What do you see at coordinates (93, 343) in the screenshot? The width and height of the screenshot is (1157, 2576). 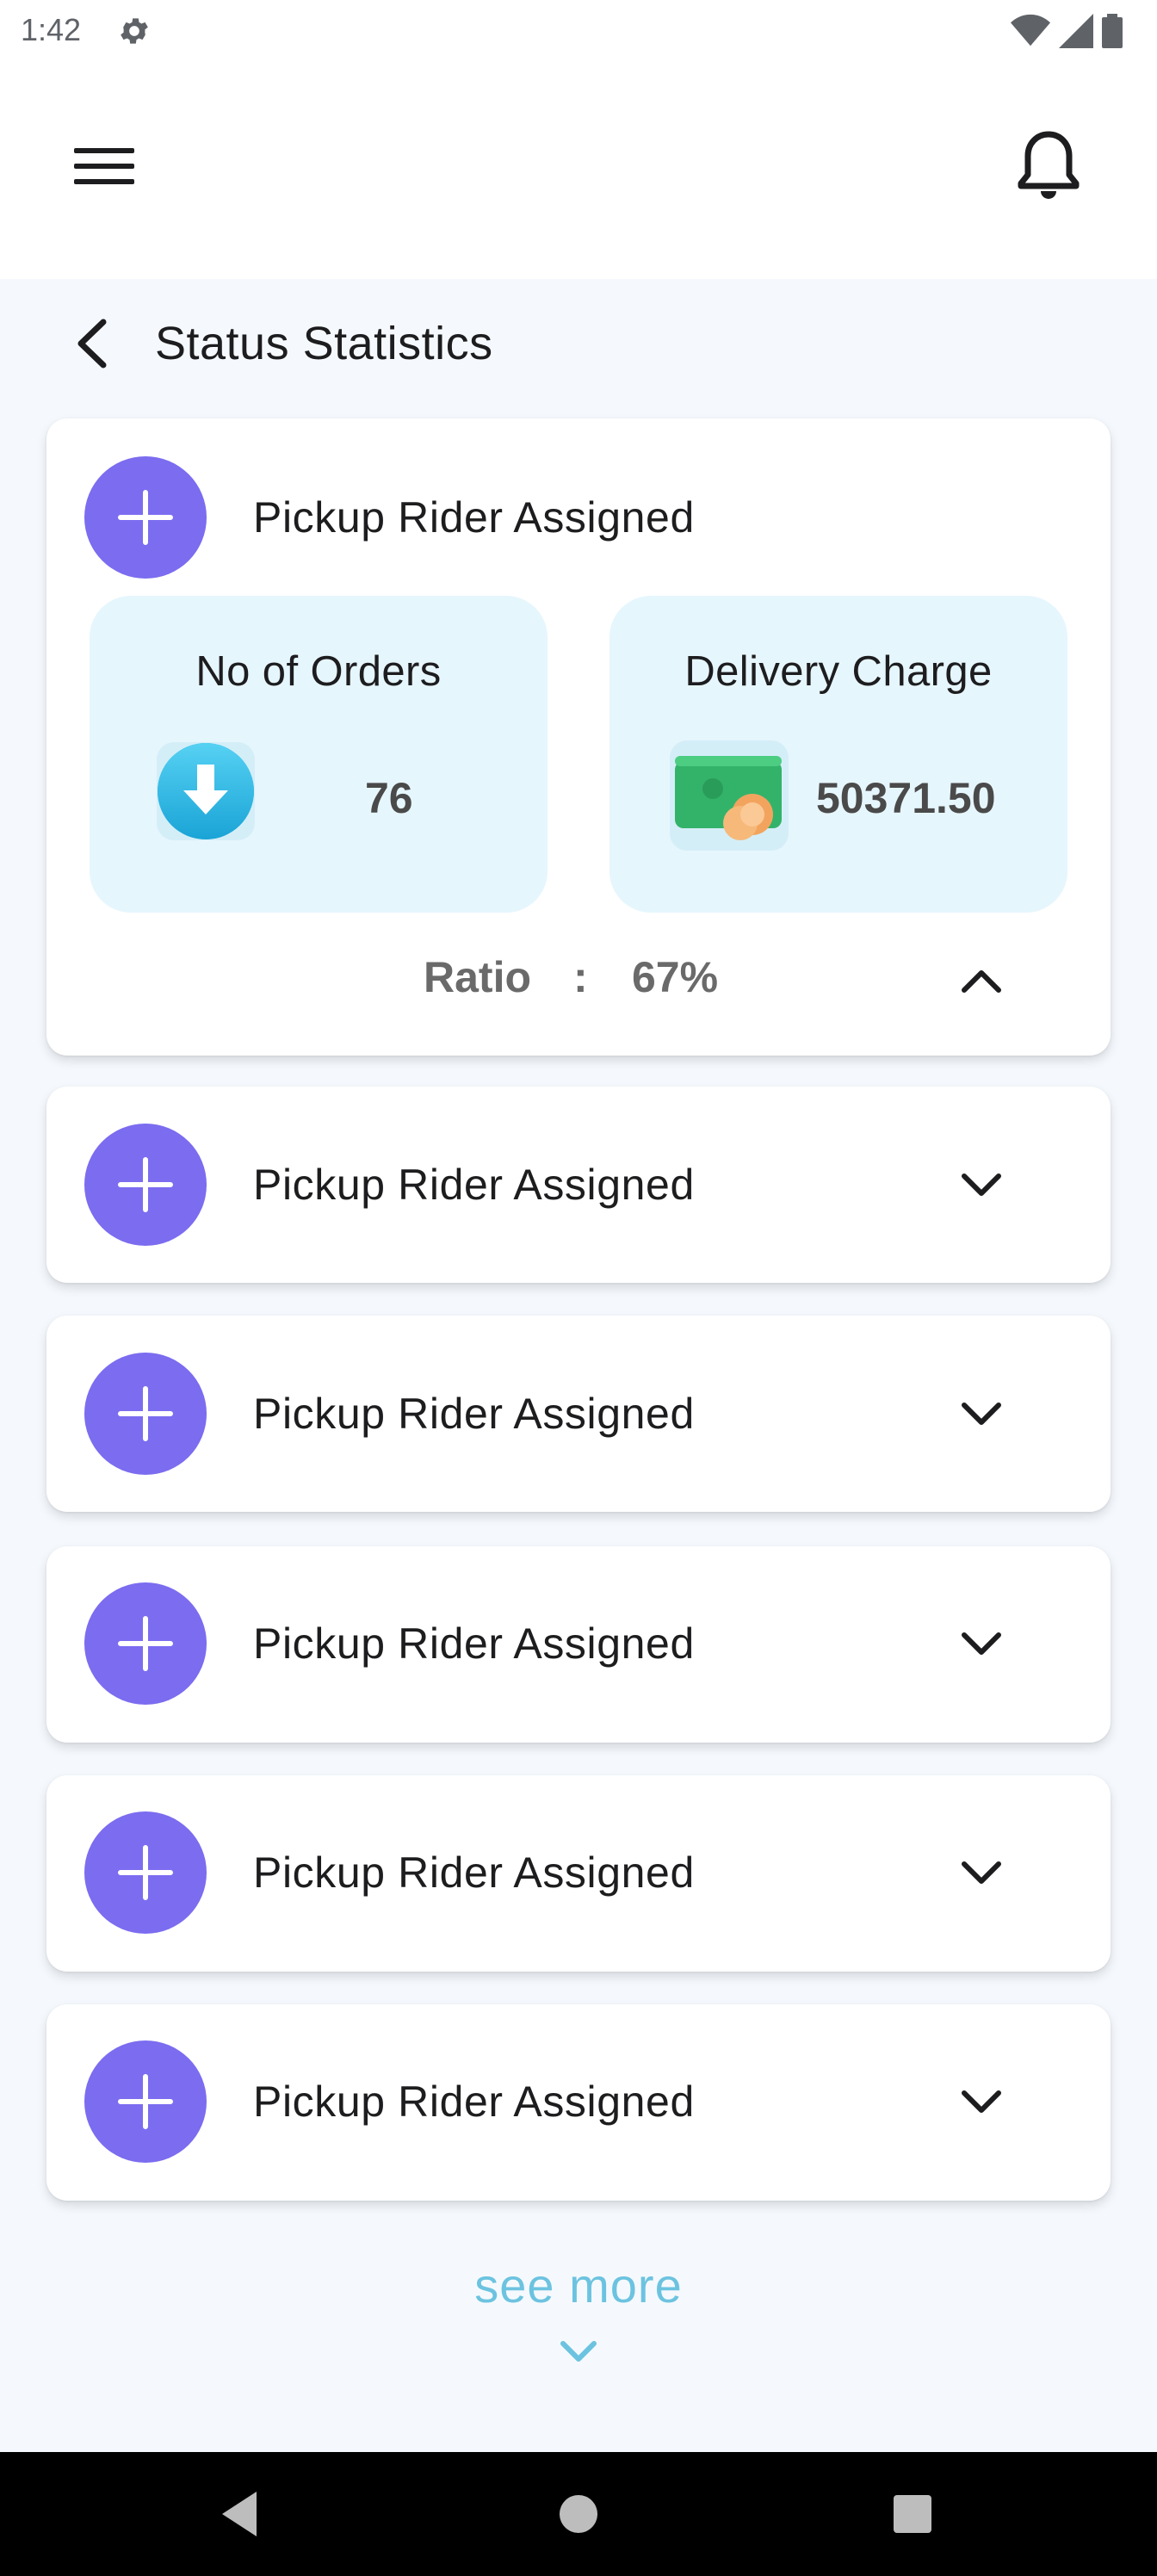 I see `back-arrow-icon` at bounding box center [93, 343].